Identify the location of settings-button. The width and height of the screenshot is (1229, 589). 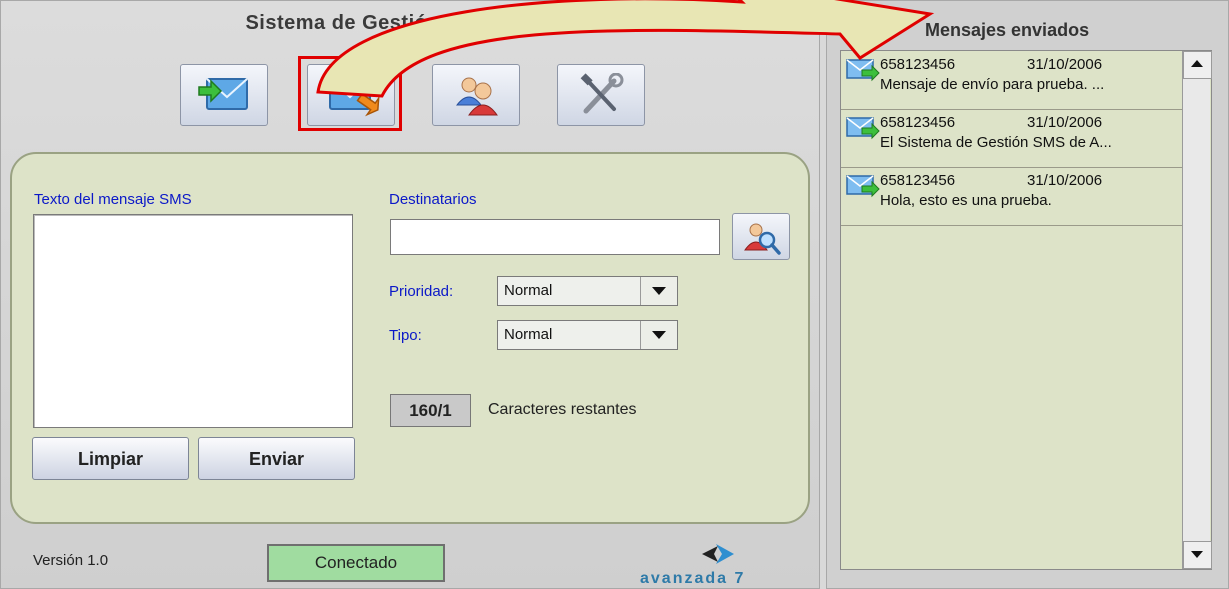
(601, 95).